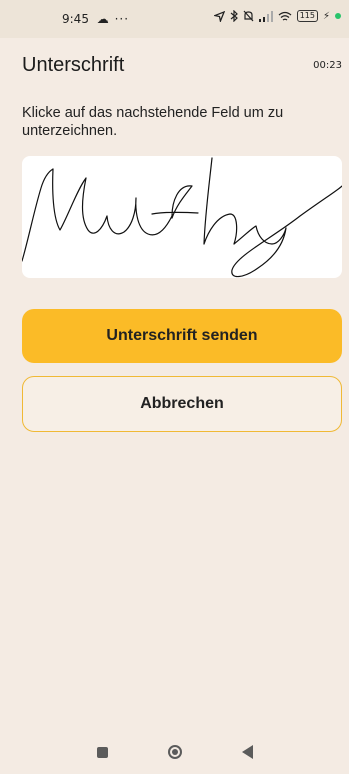 This screenshot has height=774, width=349. I want to click on silent-icon, so click(248, 16).